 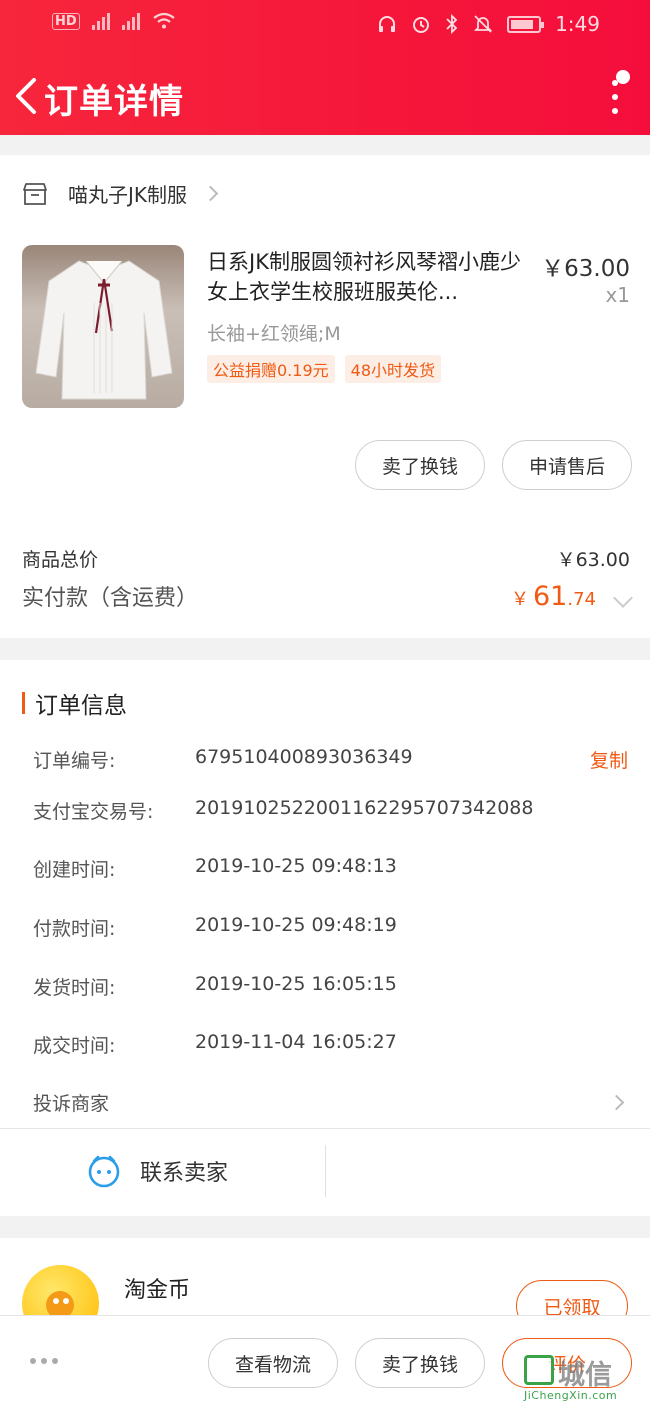 What do you see at coordinates (585, 269) in the screenshot?
I see `product-price: ￥63.00` at bounding box center [585, 269].